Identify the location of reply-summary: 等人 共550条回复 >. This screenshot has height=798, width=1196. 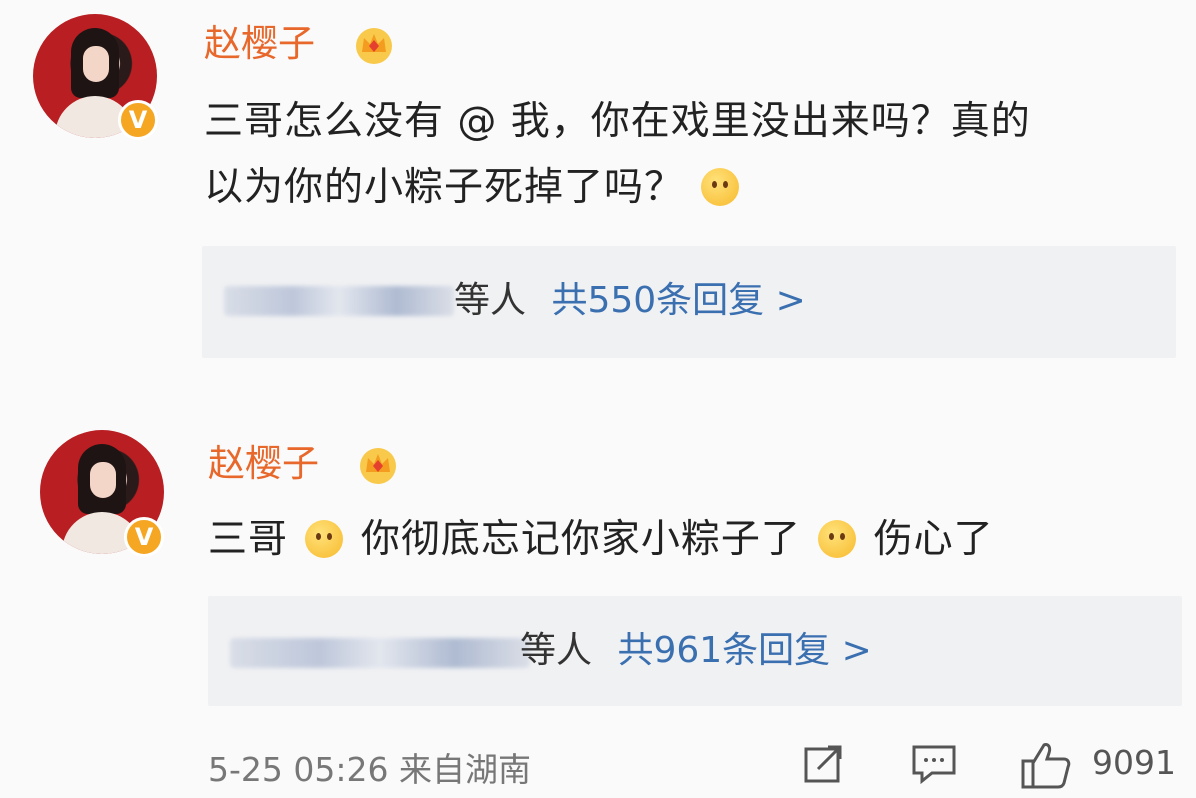
(689, 302).